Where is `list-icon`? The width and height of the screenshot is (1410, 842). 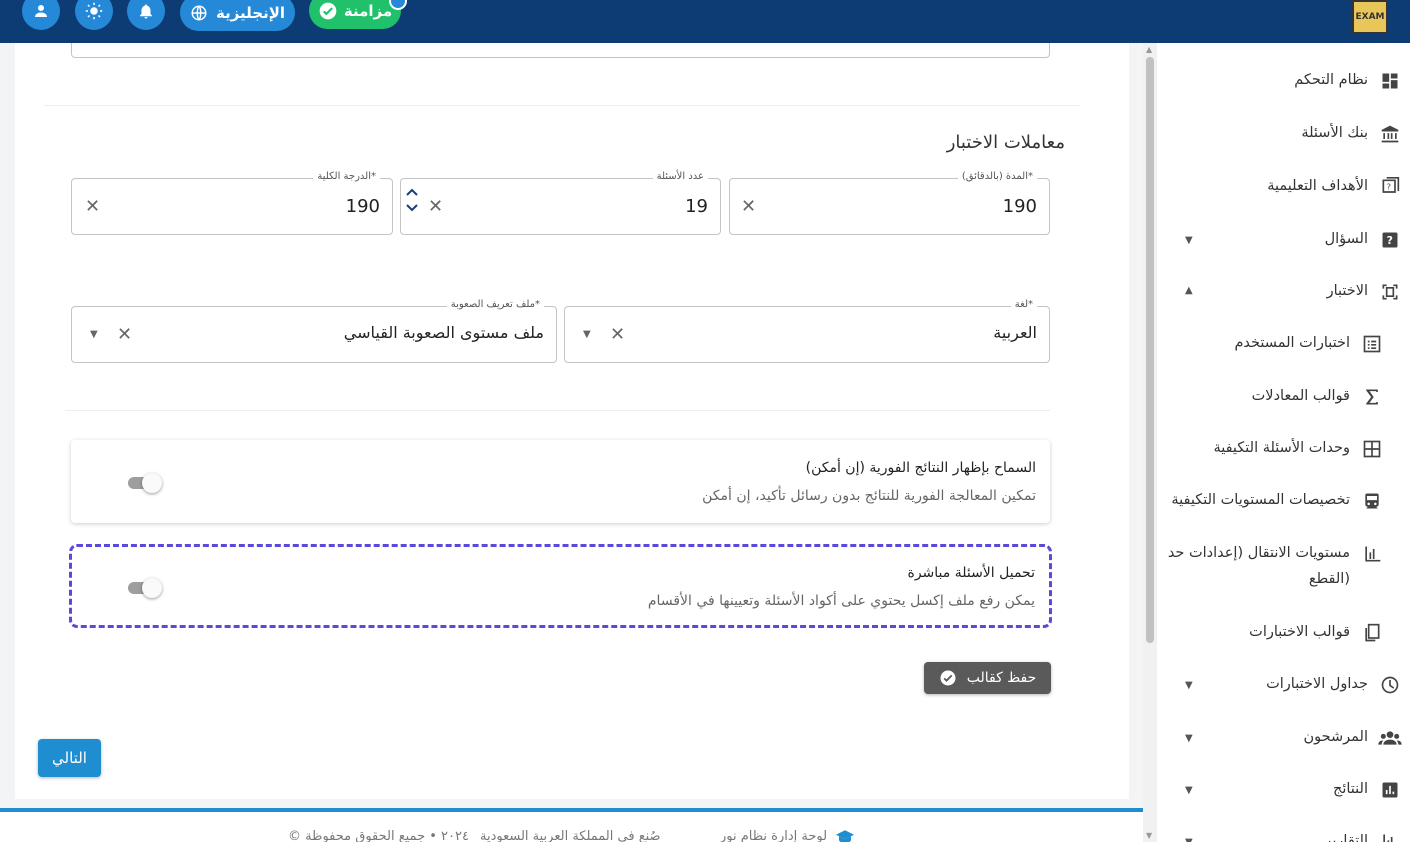
list-icon is located at coordinates (1372, 344).